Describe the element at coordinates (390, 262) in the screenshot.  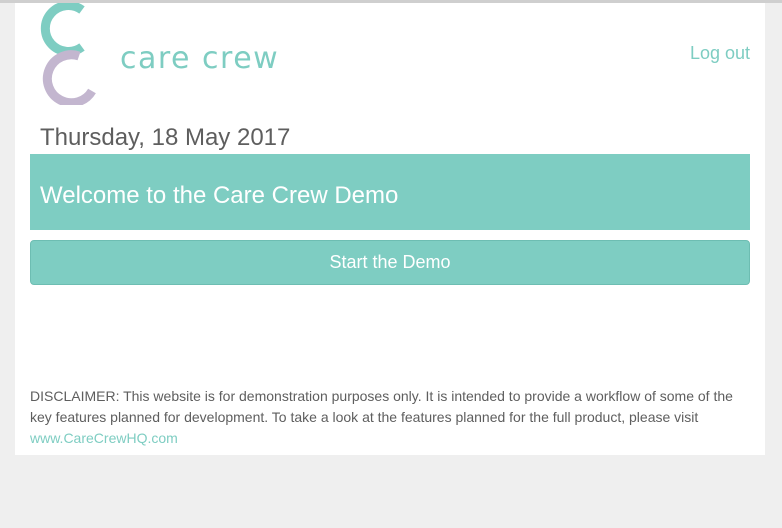
I see `start-demo-button: Start the Demo` at that location.